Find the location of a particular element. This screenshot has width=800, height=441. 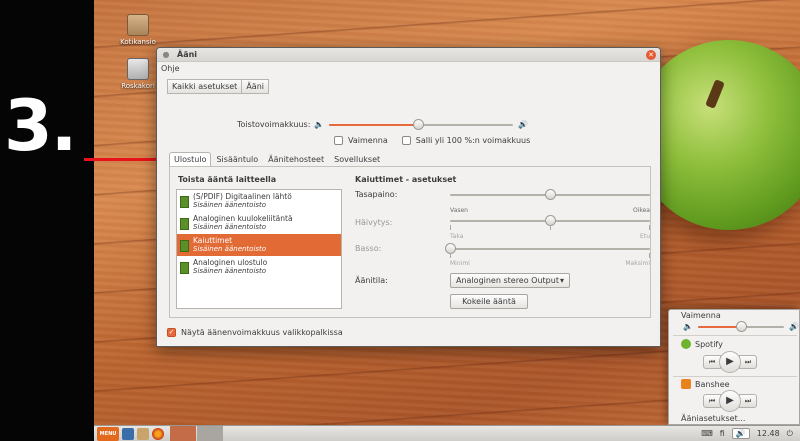

bass-slider is located at coordinates (547, 248).